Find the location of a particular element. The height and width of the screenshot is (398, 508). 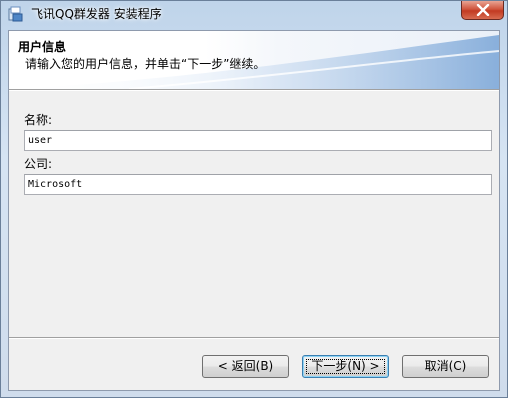

wizard-banner: 用户信息 请输入您的用户信息，并单击“下一步”继续。 is located at coordinates (254, 60).